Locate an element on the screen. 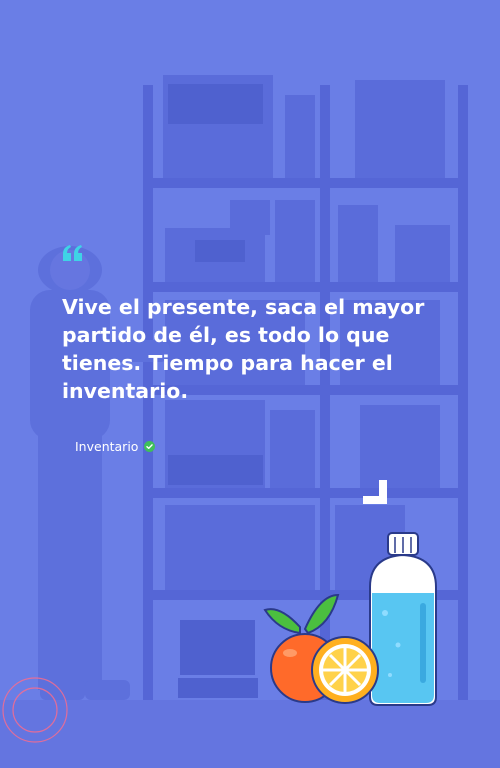  corner-bracket-icon is located at coordinates (375, 492).